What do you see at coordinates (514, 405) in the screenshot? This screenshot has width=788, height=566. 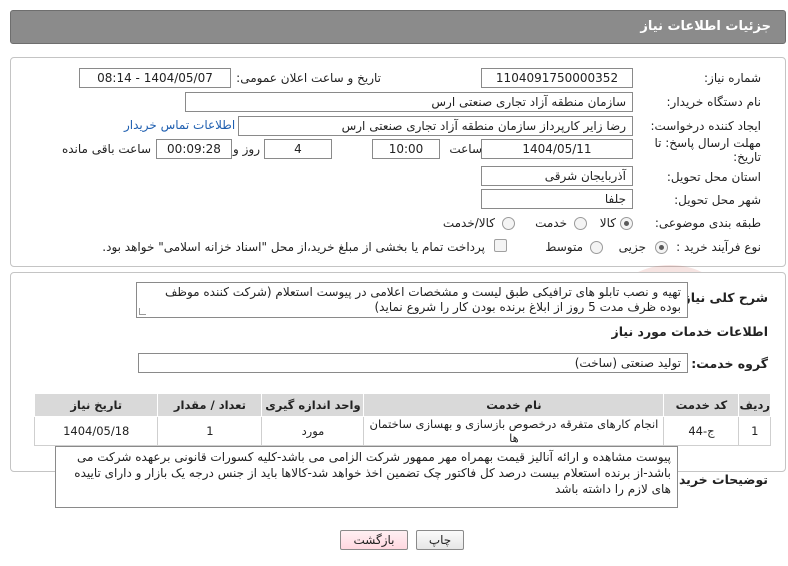 I see `col-service-name: نام خدمت` at bounding box center [514, 405].